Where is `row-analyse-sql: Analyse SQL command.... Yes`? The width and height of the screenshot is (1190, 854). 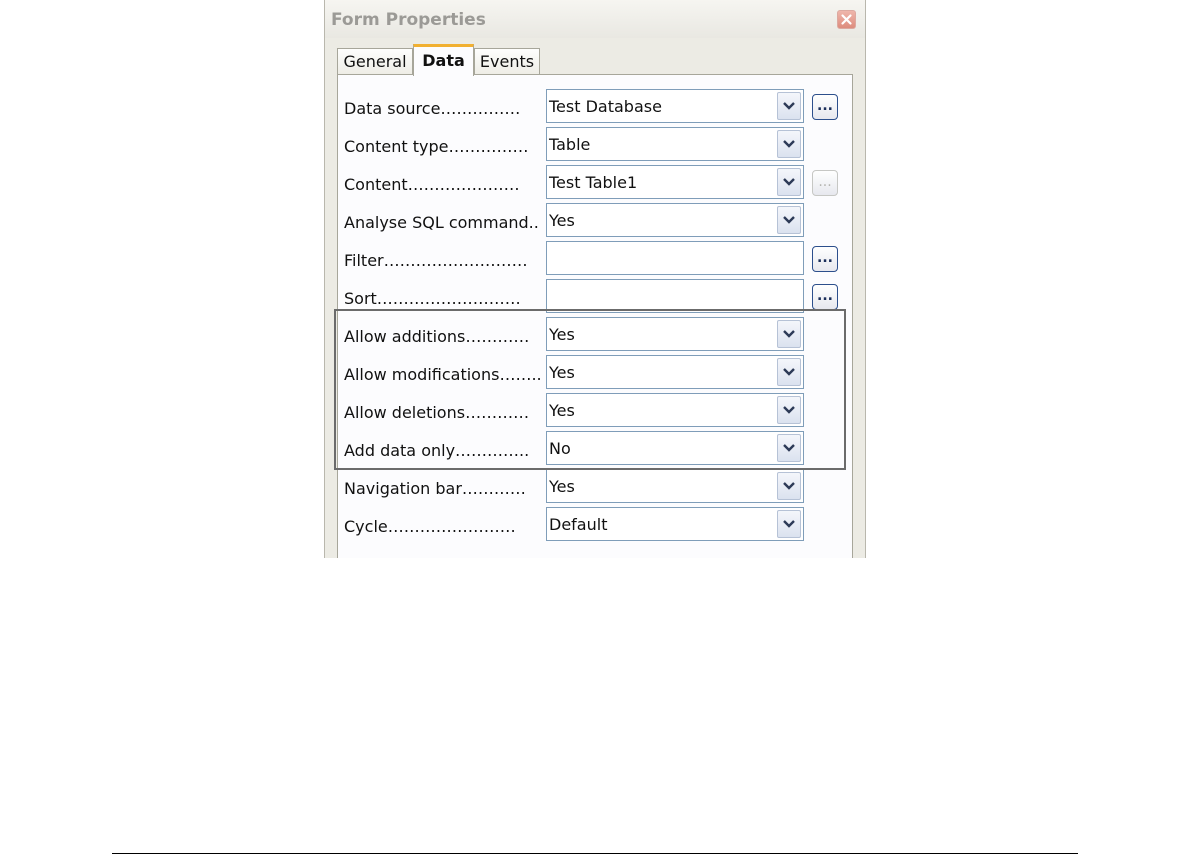 row-analyse-sql: Analyse SQL command.... Yes is located at coordinates (595, 220).